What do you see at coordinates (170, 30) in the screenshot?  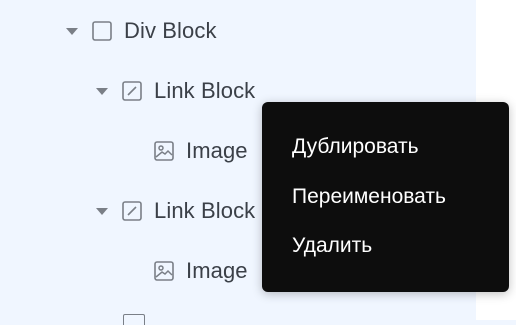 I see `tree-item-label: Div Block` at bounding box center [170, 30].